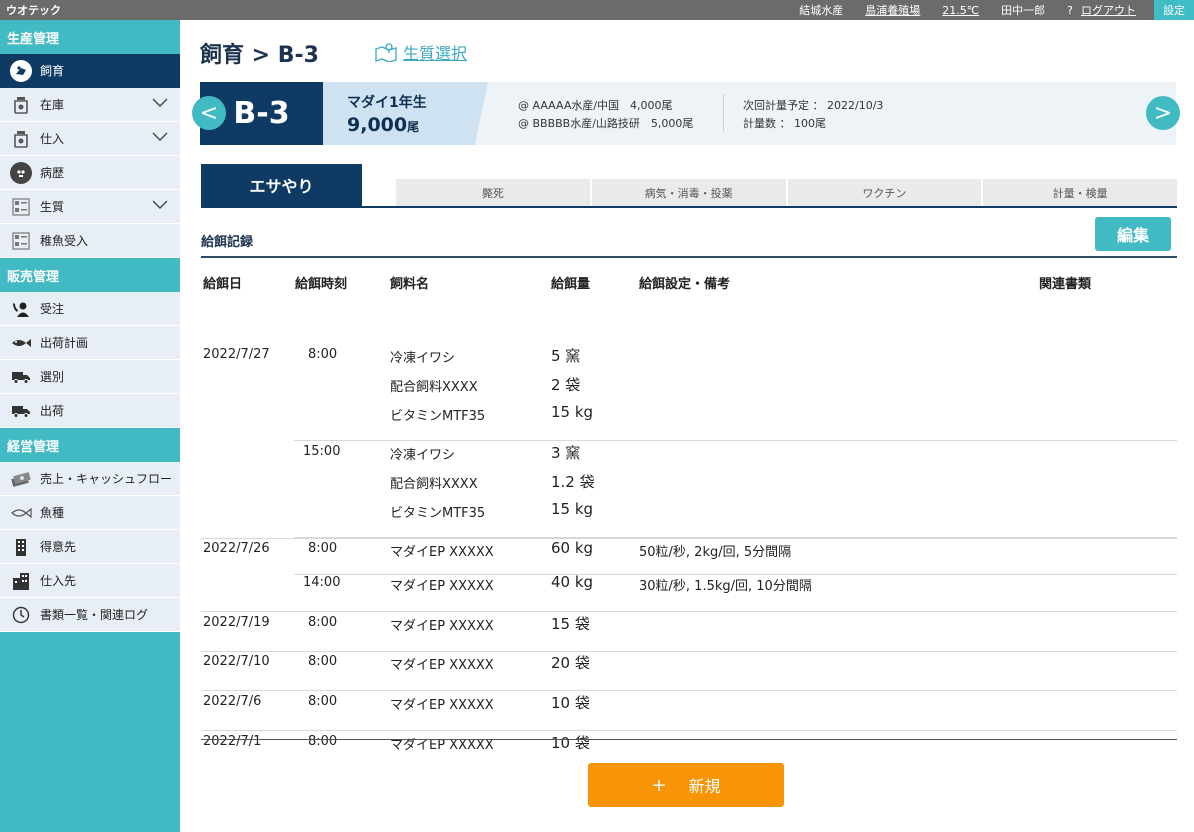  I want to click on table-row: 2022/7/19 8:00 マダイEP XXXXX 15 袋, so click(689, 625).